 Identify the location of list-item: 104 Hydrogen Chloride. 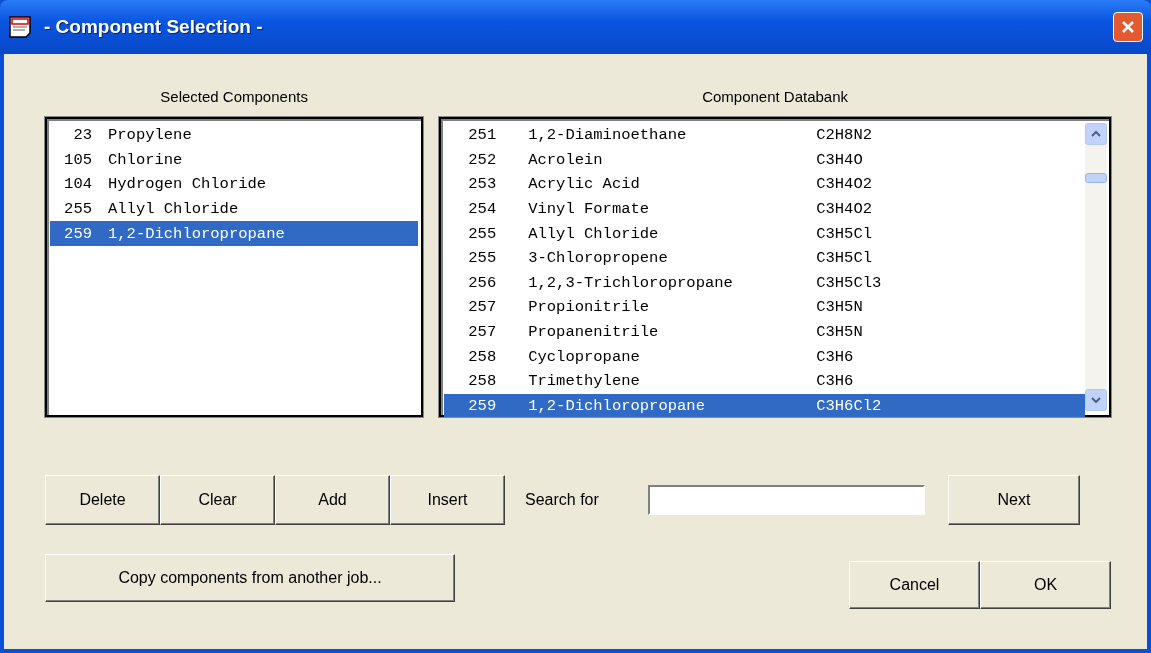
(234, 184).